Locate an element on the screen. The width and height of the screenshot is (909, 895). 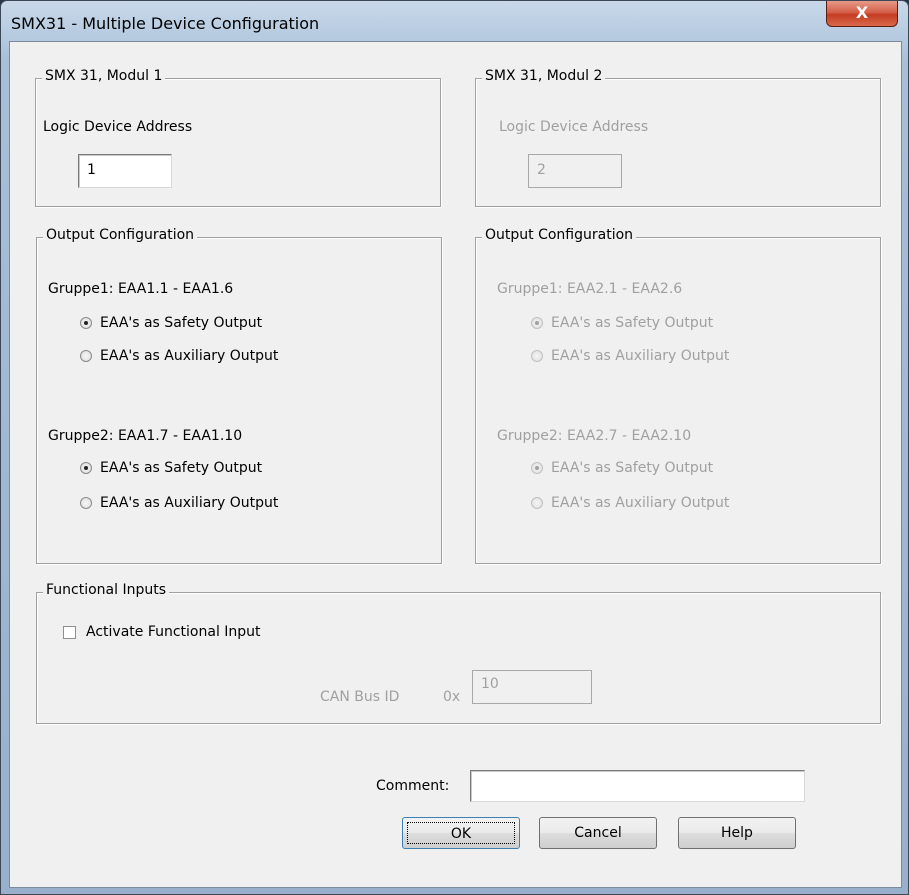
canbus-id-input: 10 is located at coordinates (532, 687).